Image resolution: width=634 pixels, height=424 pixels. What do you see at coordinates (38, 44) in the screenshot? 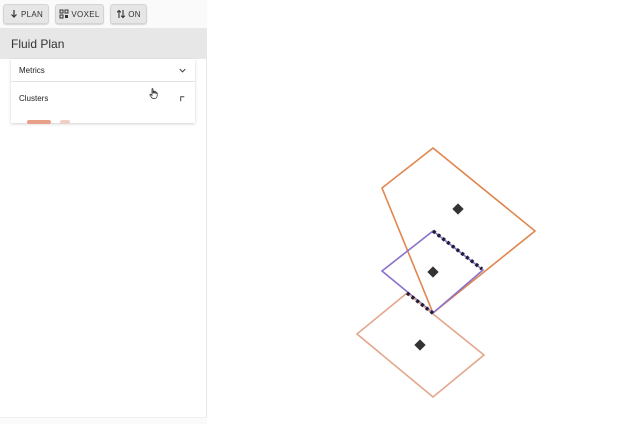
I see `panel-title: Fluid Plan` at bounding box center [38, 44].